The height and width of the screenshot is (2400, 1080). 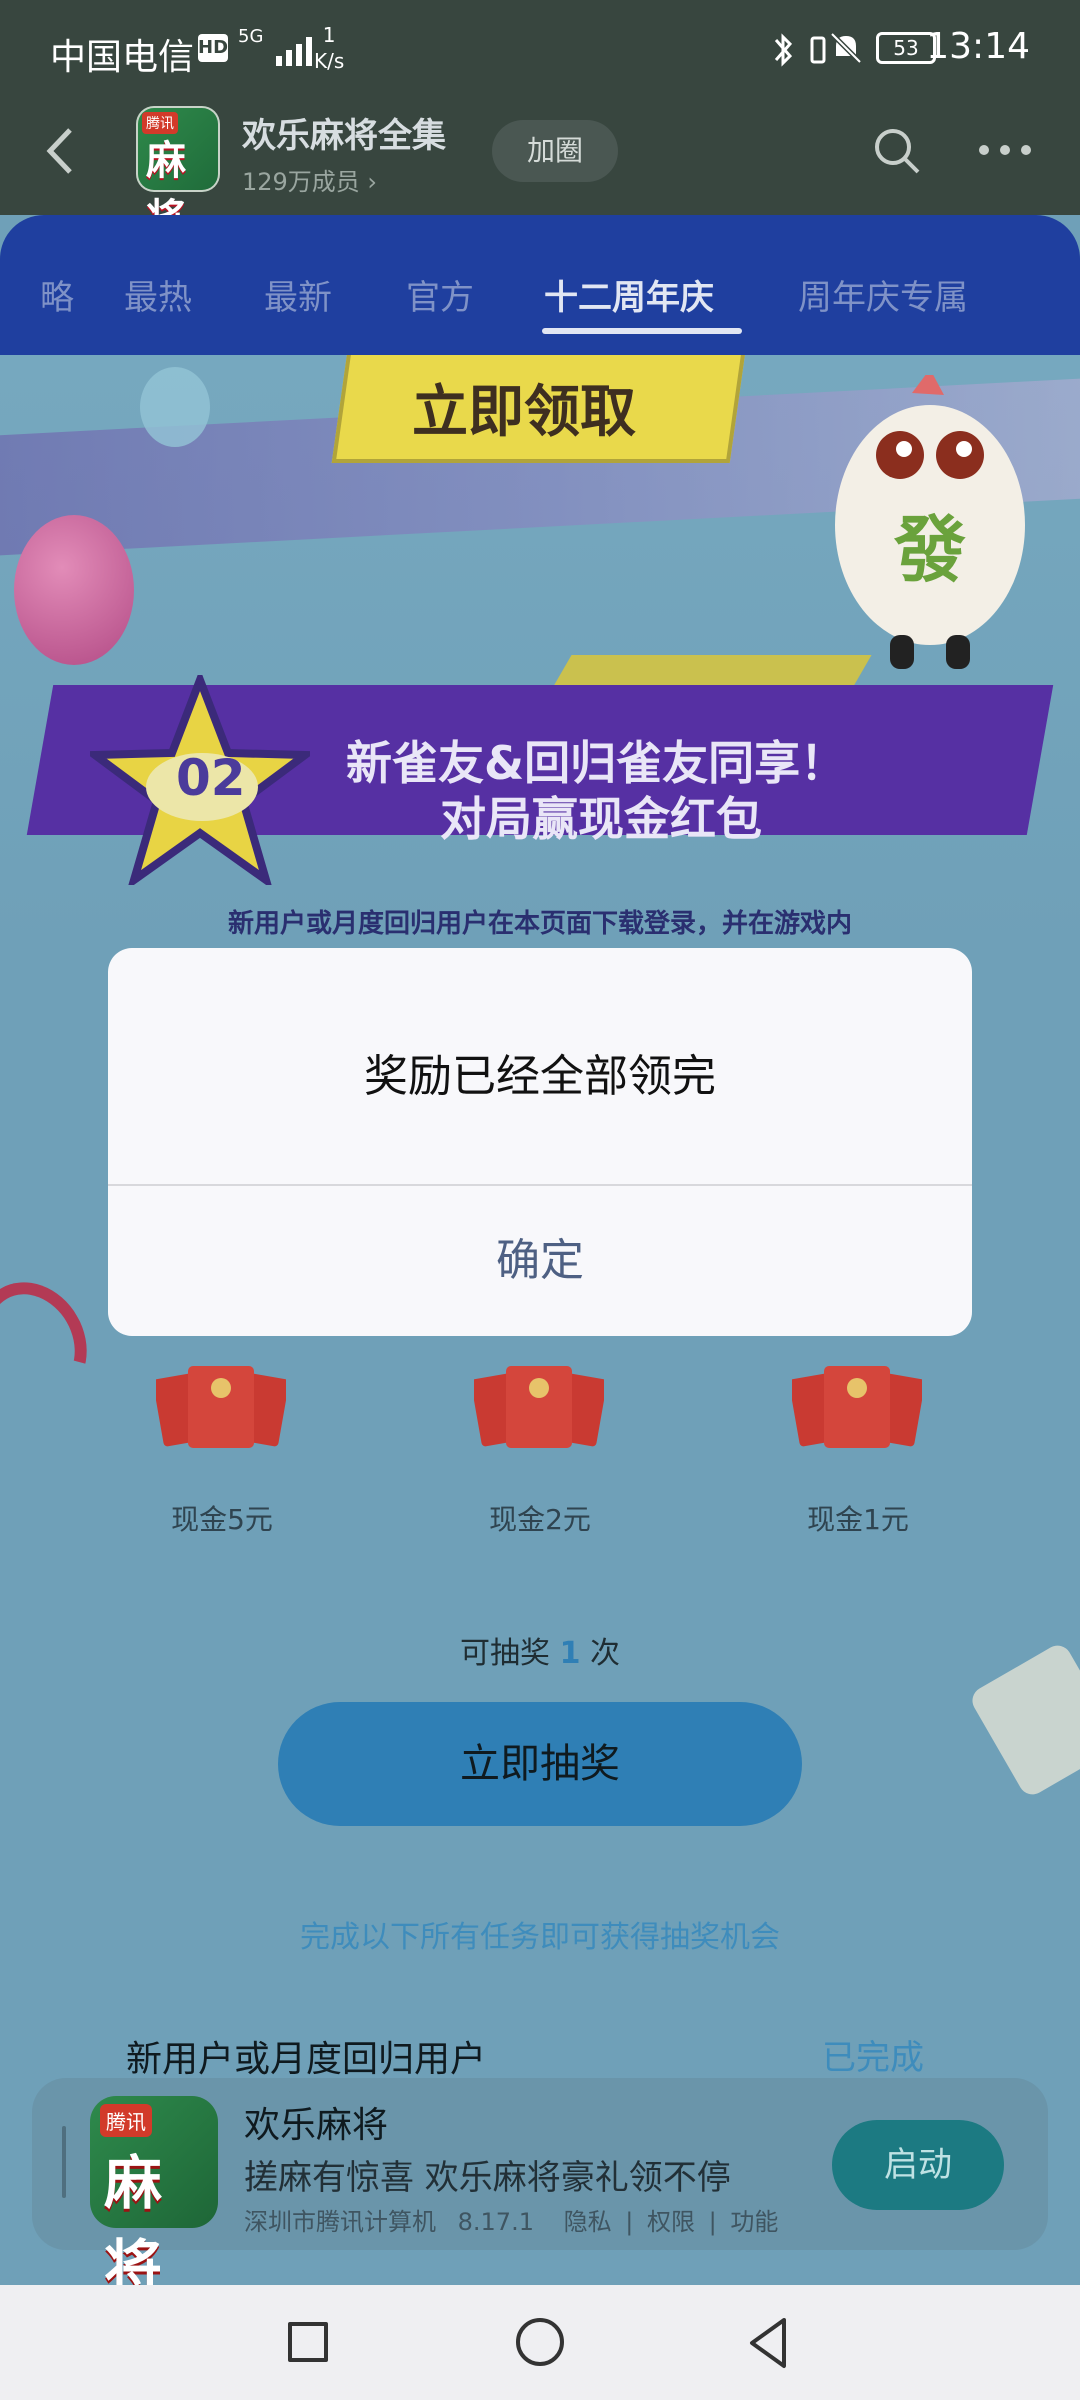 I want to click on permissions-link: 权限, so click(x=671, y=2222).